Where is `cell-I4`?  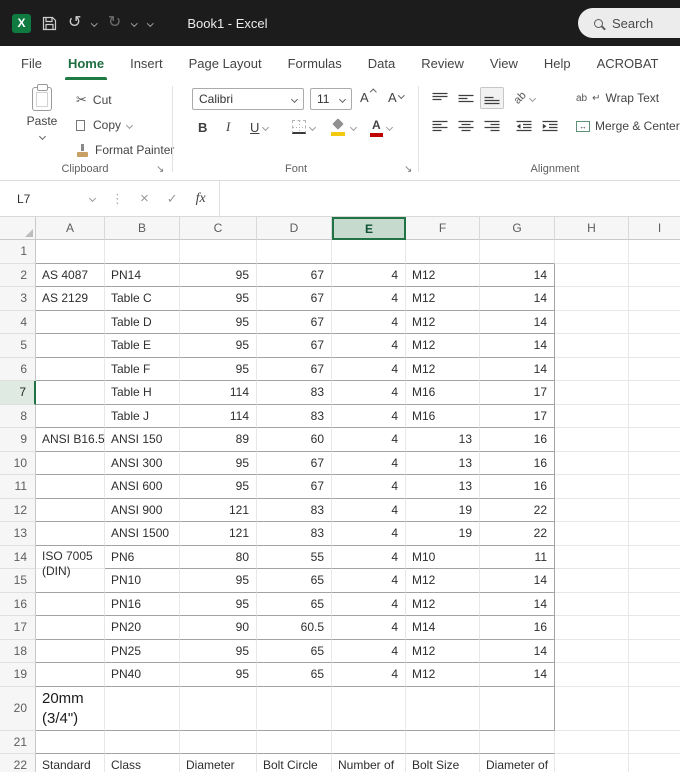 cell-I4 is located at coordinates (654, 322).